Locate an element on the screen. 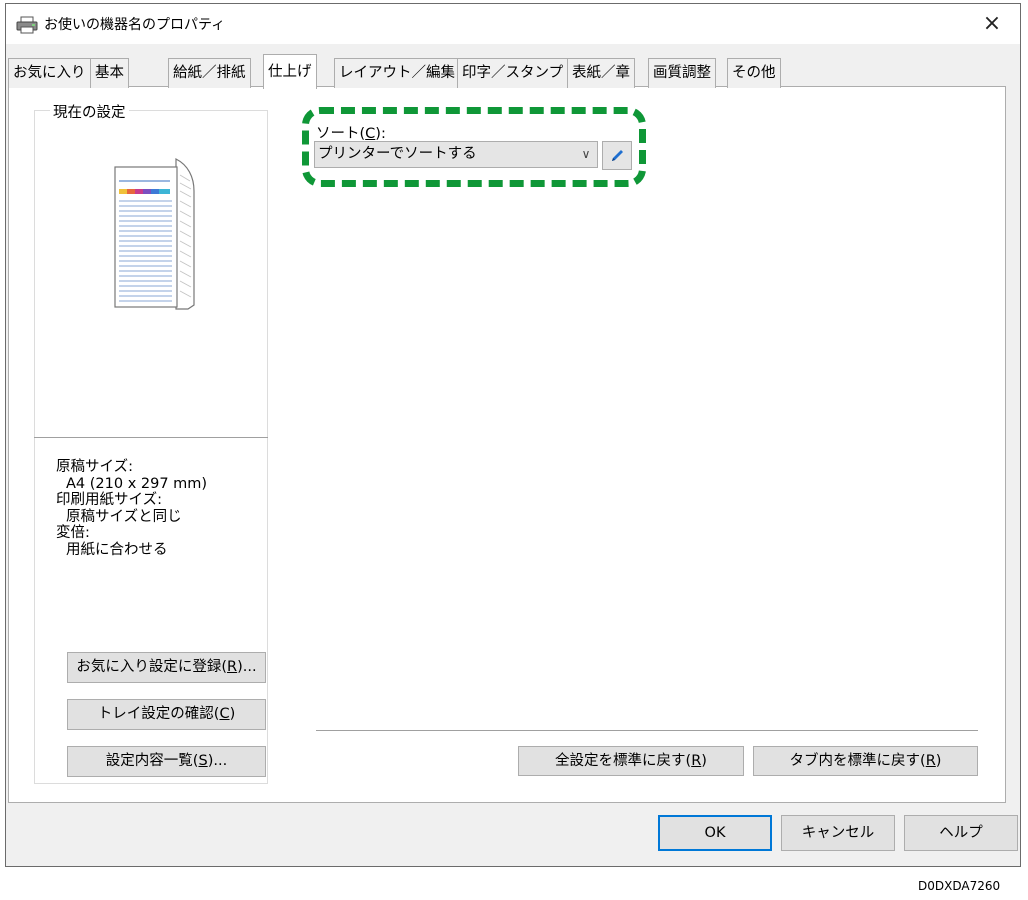 Image resolution: width=1028 pixels, height=900 pixels. settings-separator is located at coordinates (151, 437).